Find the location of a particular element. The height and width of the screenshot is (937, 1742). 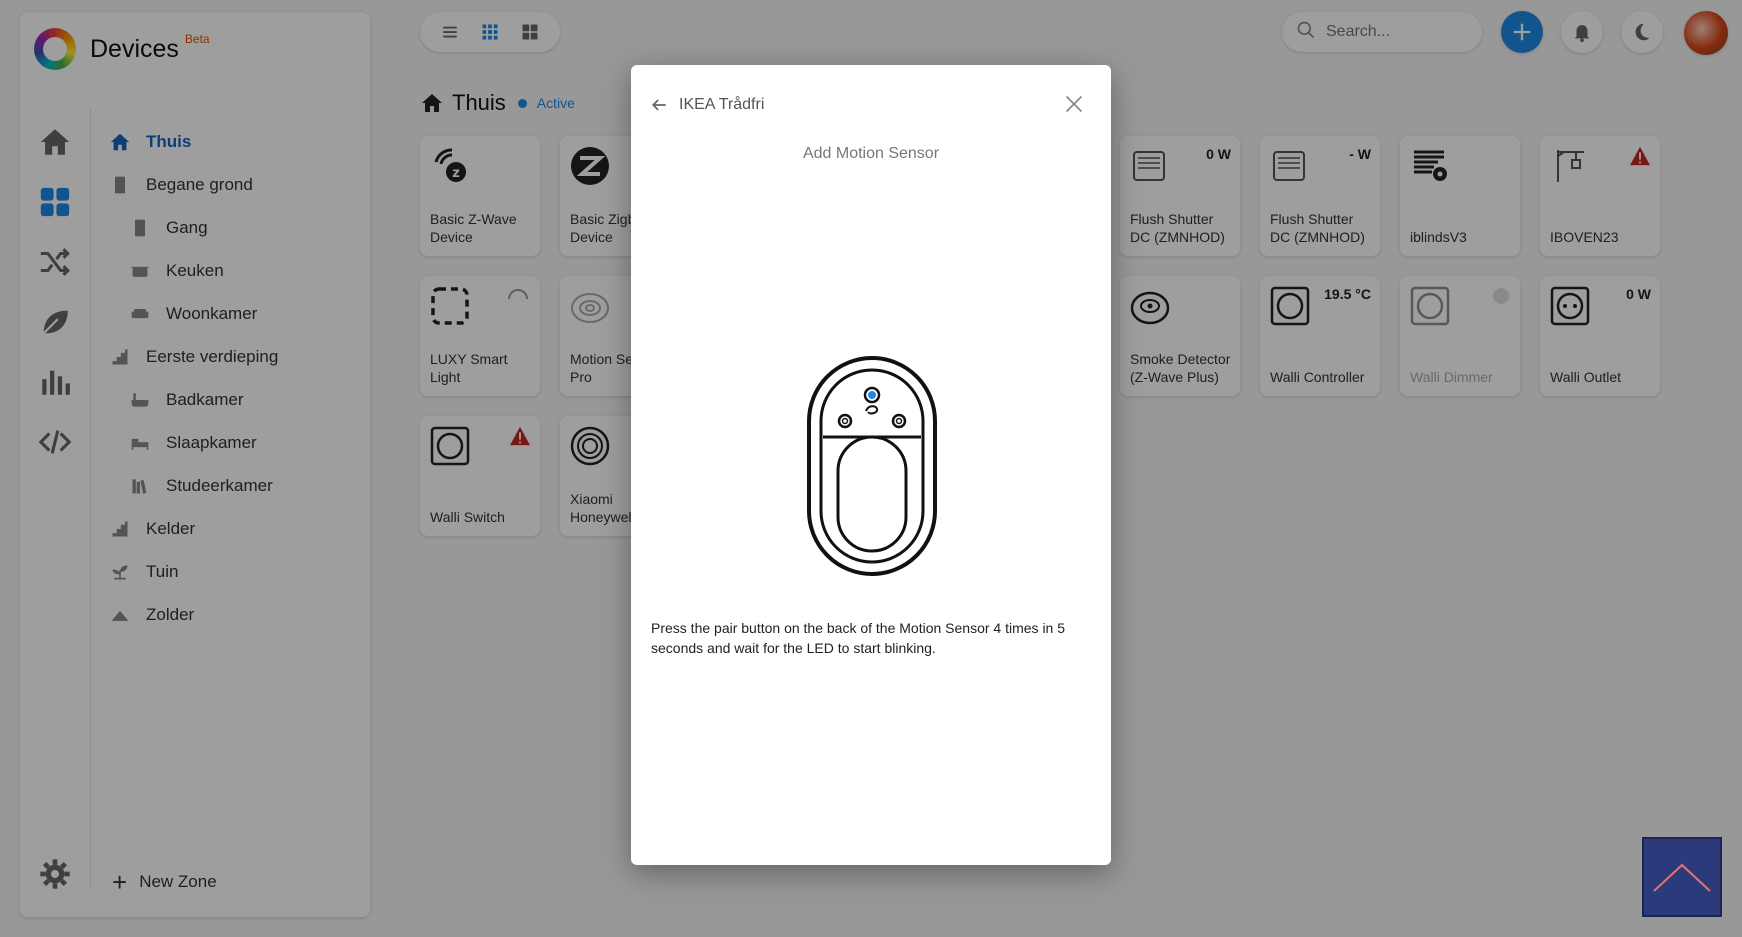

dialog-title: Add Motion Sensor is located at coordinates (871, 153).